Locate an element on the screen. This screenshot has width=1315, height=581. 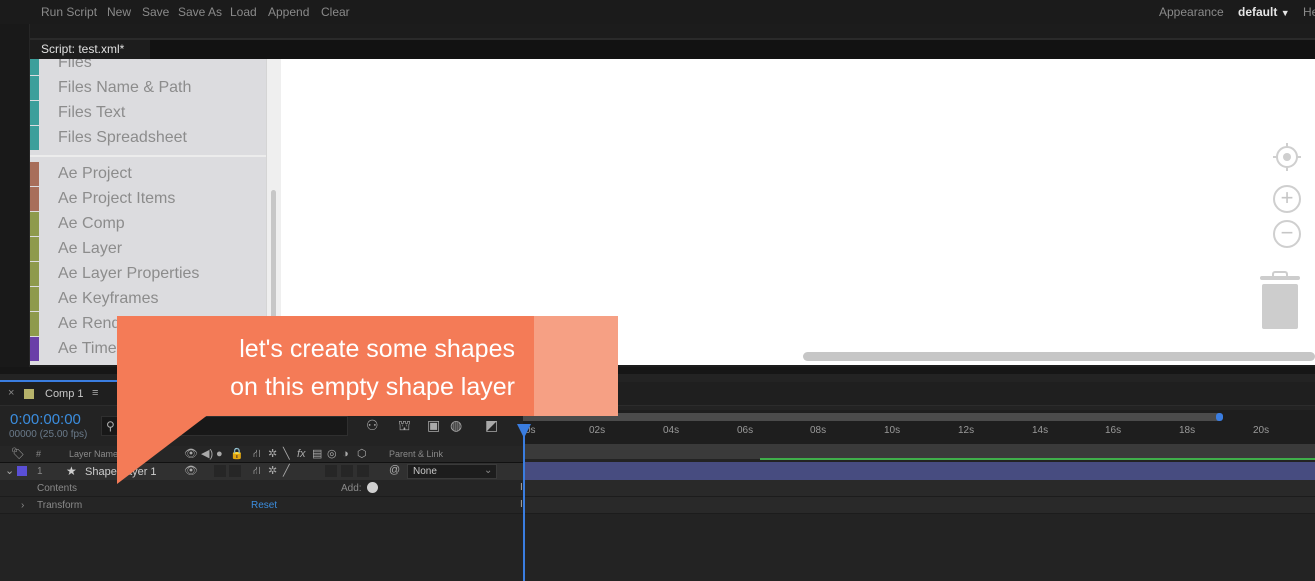
help-menu: He is located at coordinates (1309, 12).